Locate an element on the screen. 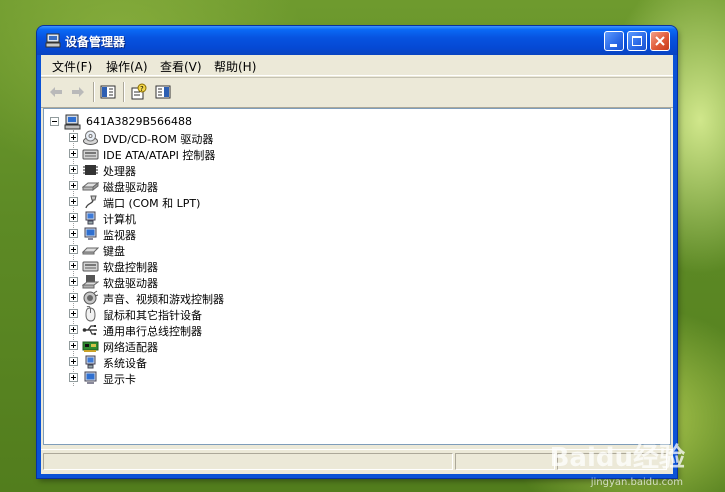  tree-item-label: 鼠标和其它指针设备 is located at coordinates (152, 315).